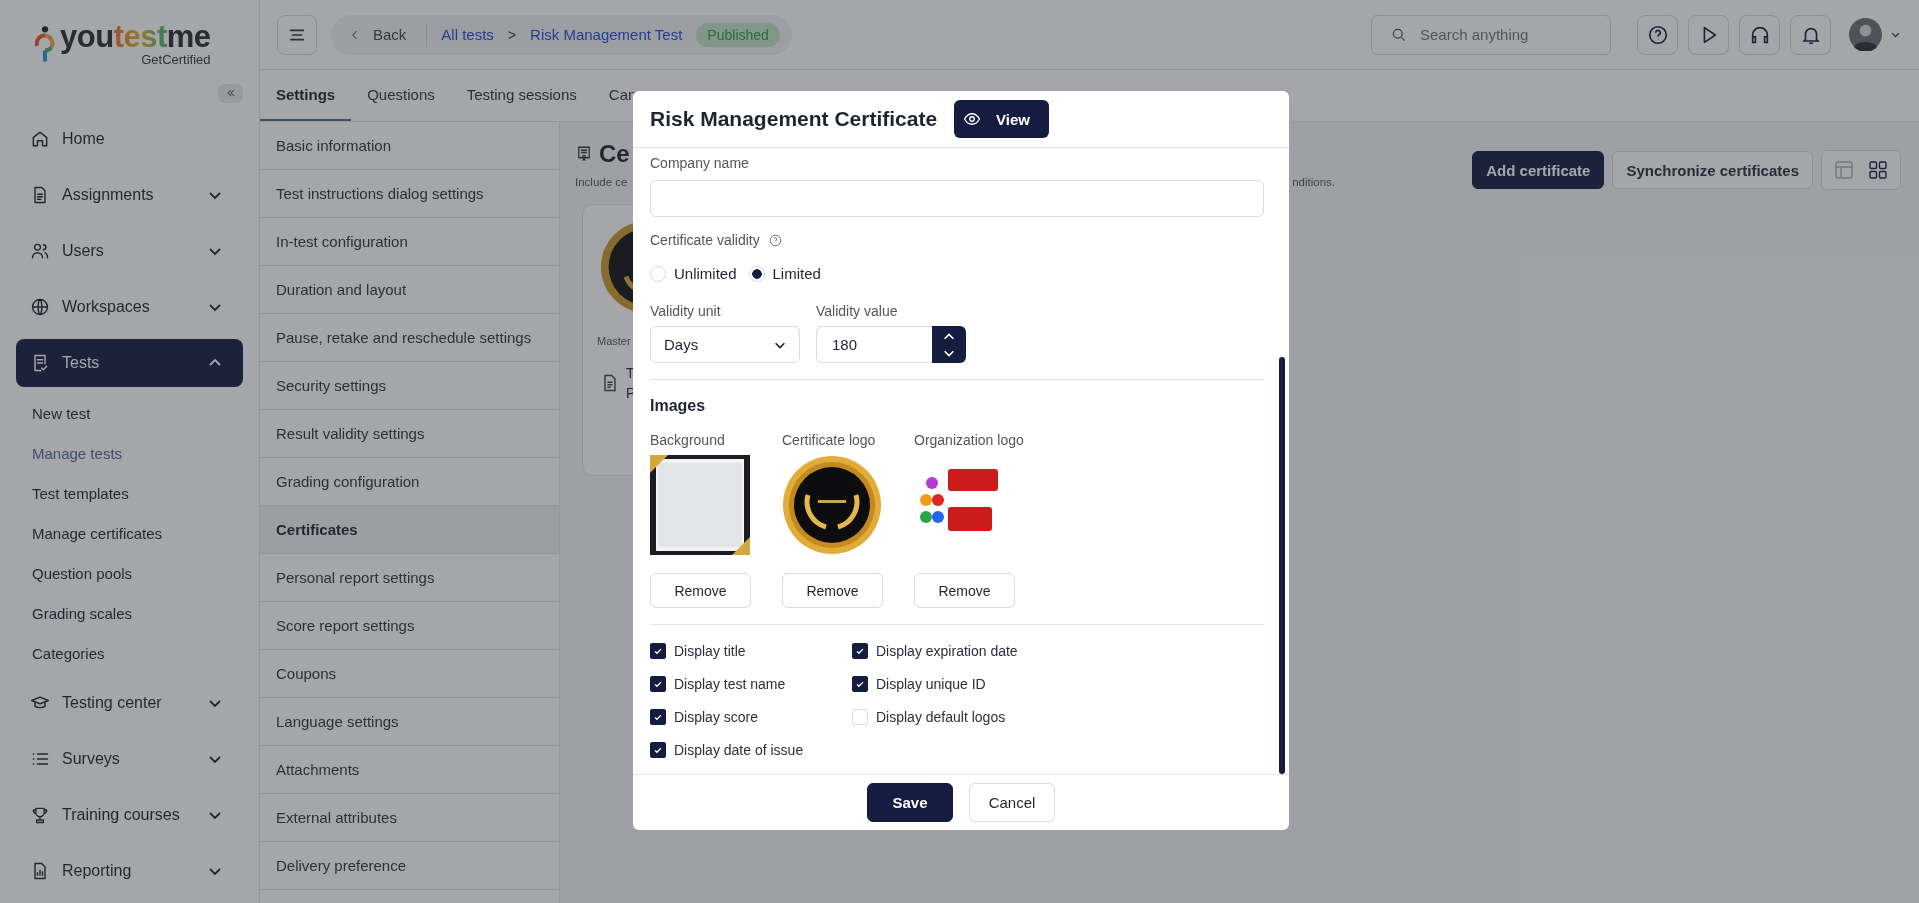 This screenshot has width=1919, height=903. I want to click on save-button: Save, so click(910, 802).